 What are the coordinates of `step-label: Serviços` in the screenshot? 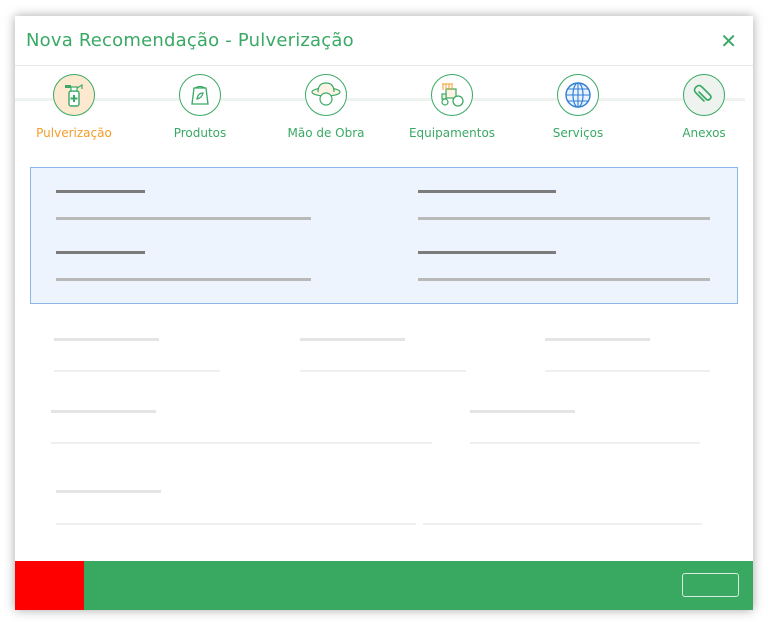 It's located at (578, 133).